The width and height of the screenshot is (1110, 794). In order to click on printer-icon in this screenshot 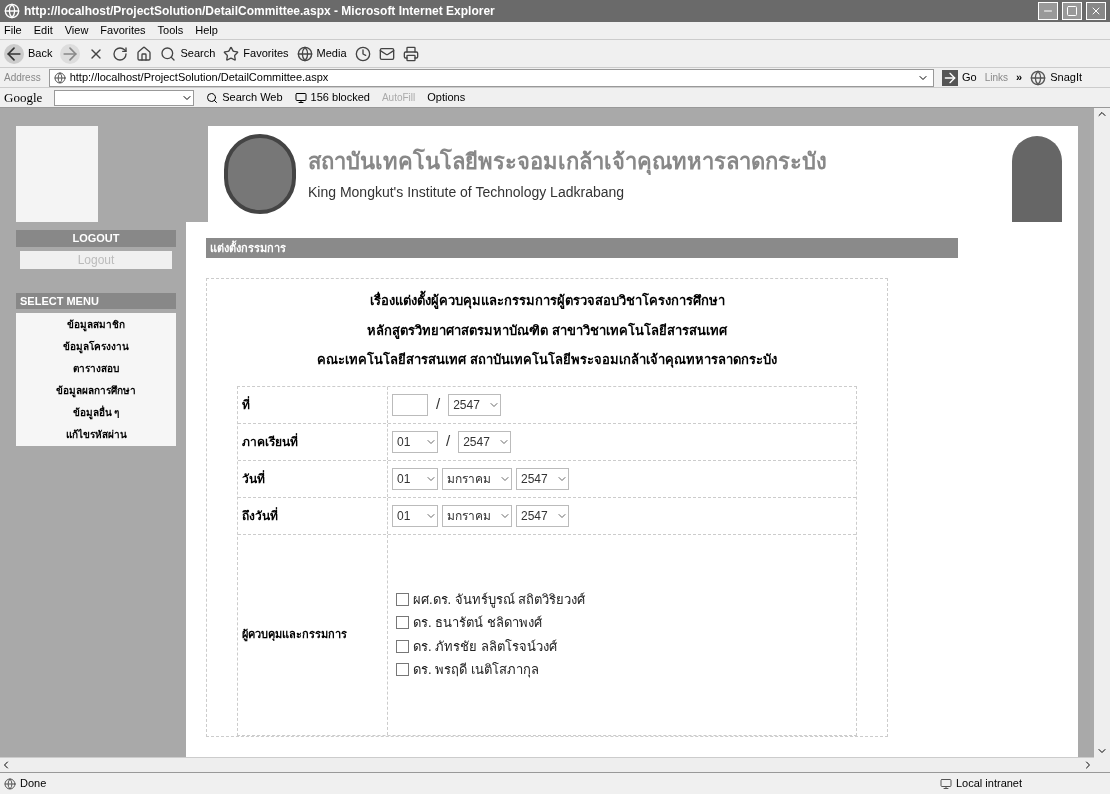, I will do `click(410, 53)`.